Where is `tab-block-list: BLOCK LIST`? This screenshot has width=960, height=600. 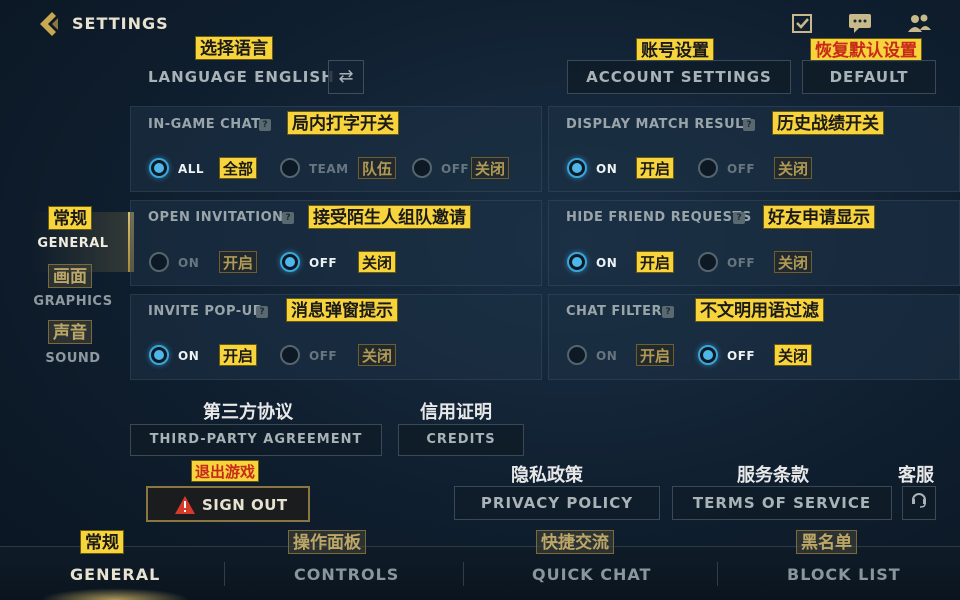
tab-block-list: BLOCK LIST is located at coordinates (844, 574).